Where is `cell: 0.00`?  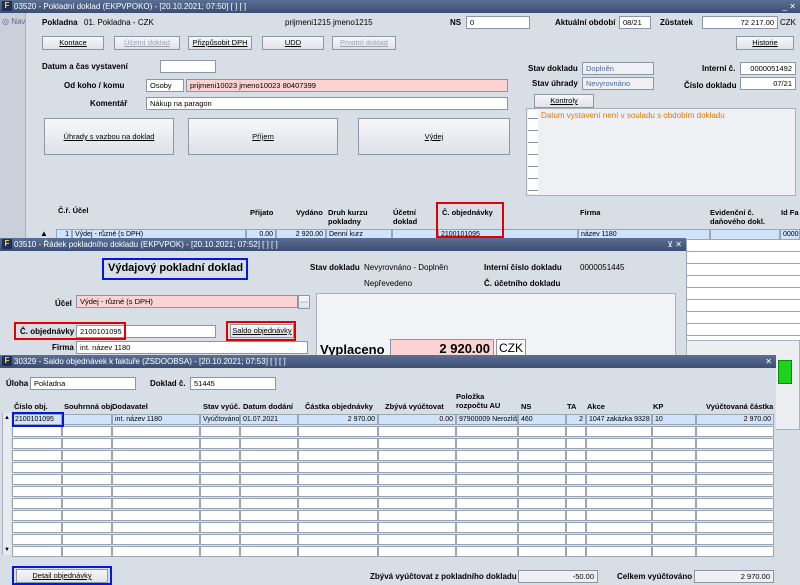
cell: 0.00 is located at coordinates (417, 419).